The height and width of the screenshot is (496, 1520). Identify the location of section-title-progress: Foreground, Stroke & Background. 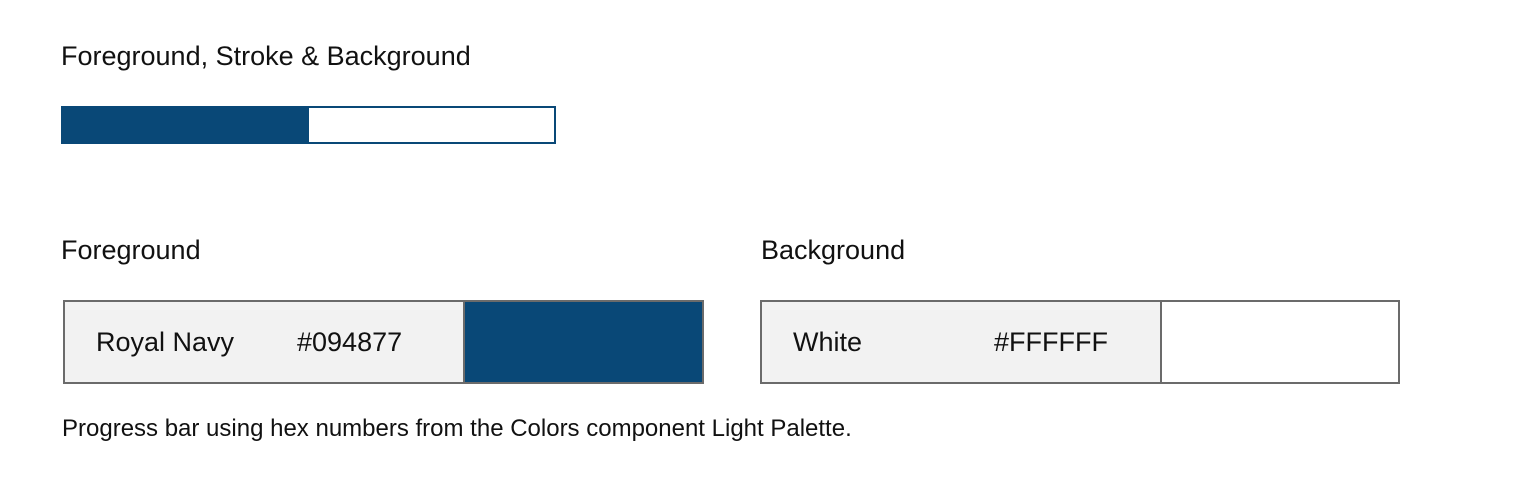
(266, 56).